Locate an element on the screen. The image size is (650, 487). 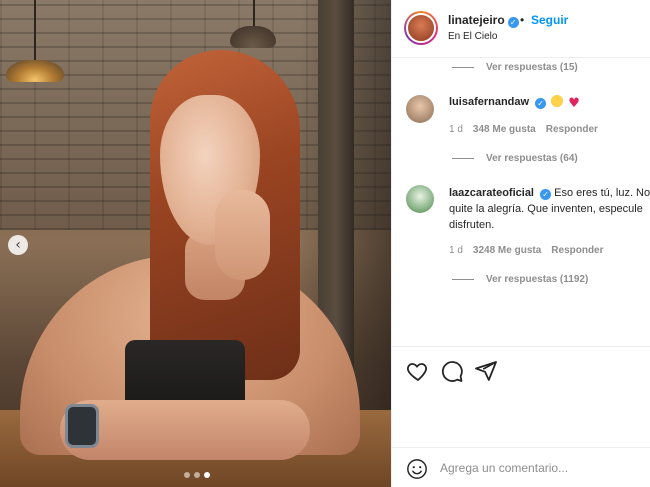
author-avatar is located at coordinates (421, 28).